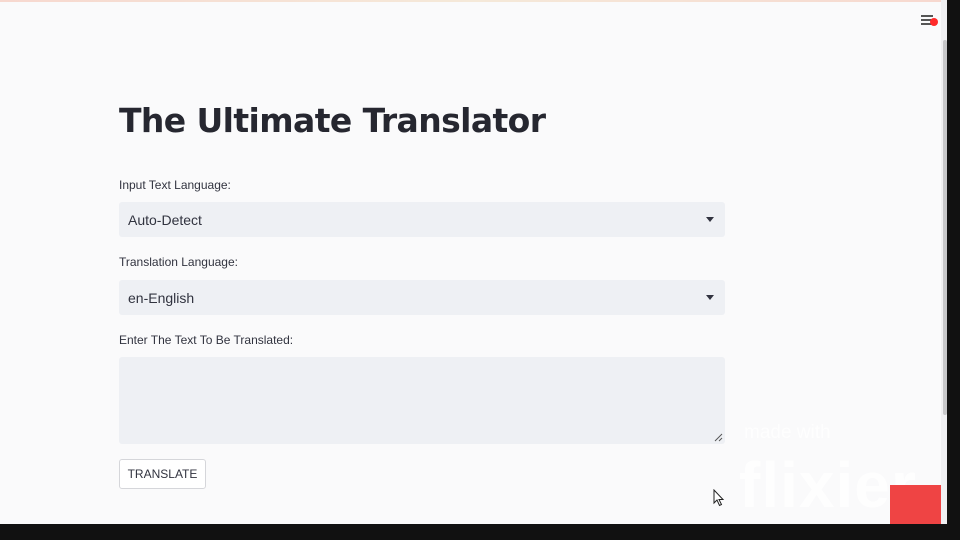 The height and width of the screenshot is (540, 960). What do you see at coordinates (206, 340) in the screenshot?
I see `text-input-label: Enter The Text To Be Translated:` at bounding box center [206, 340].